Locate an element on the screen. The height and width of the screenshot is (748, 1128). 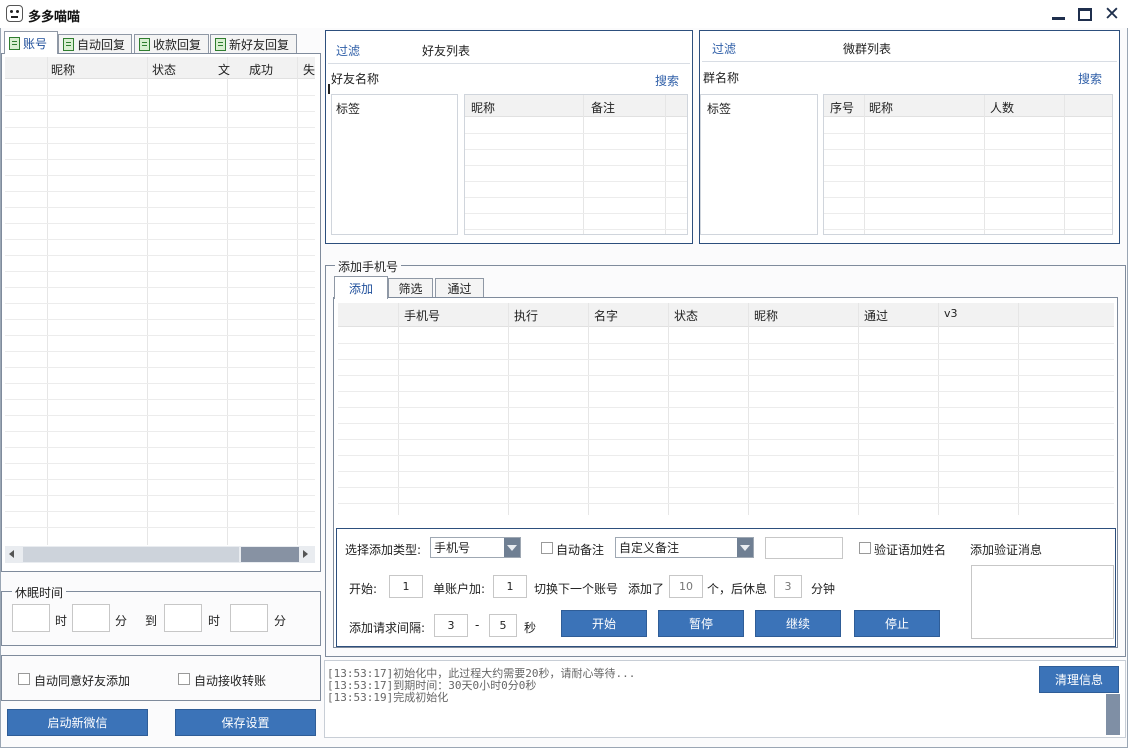
stop-button: 停止 is located at coordinates (897, 623).